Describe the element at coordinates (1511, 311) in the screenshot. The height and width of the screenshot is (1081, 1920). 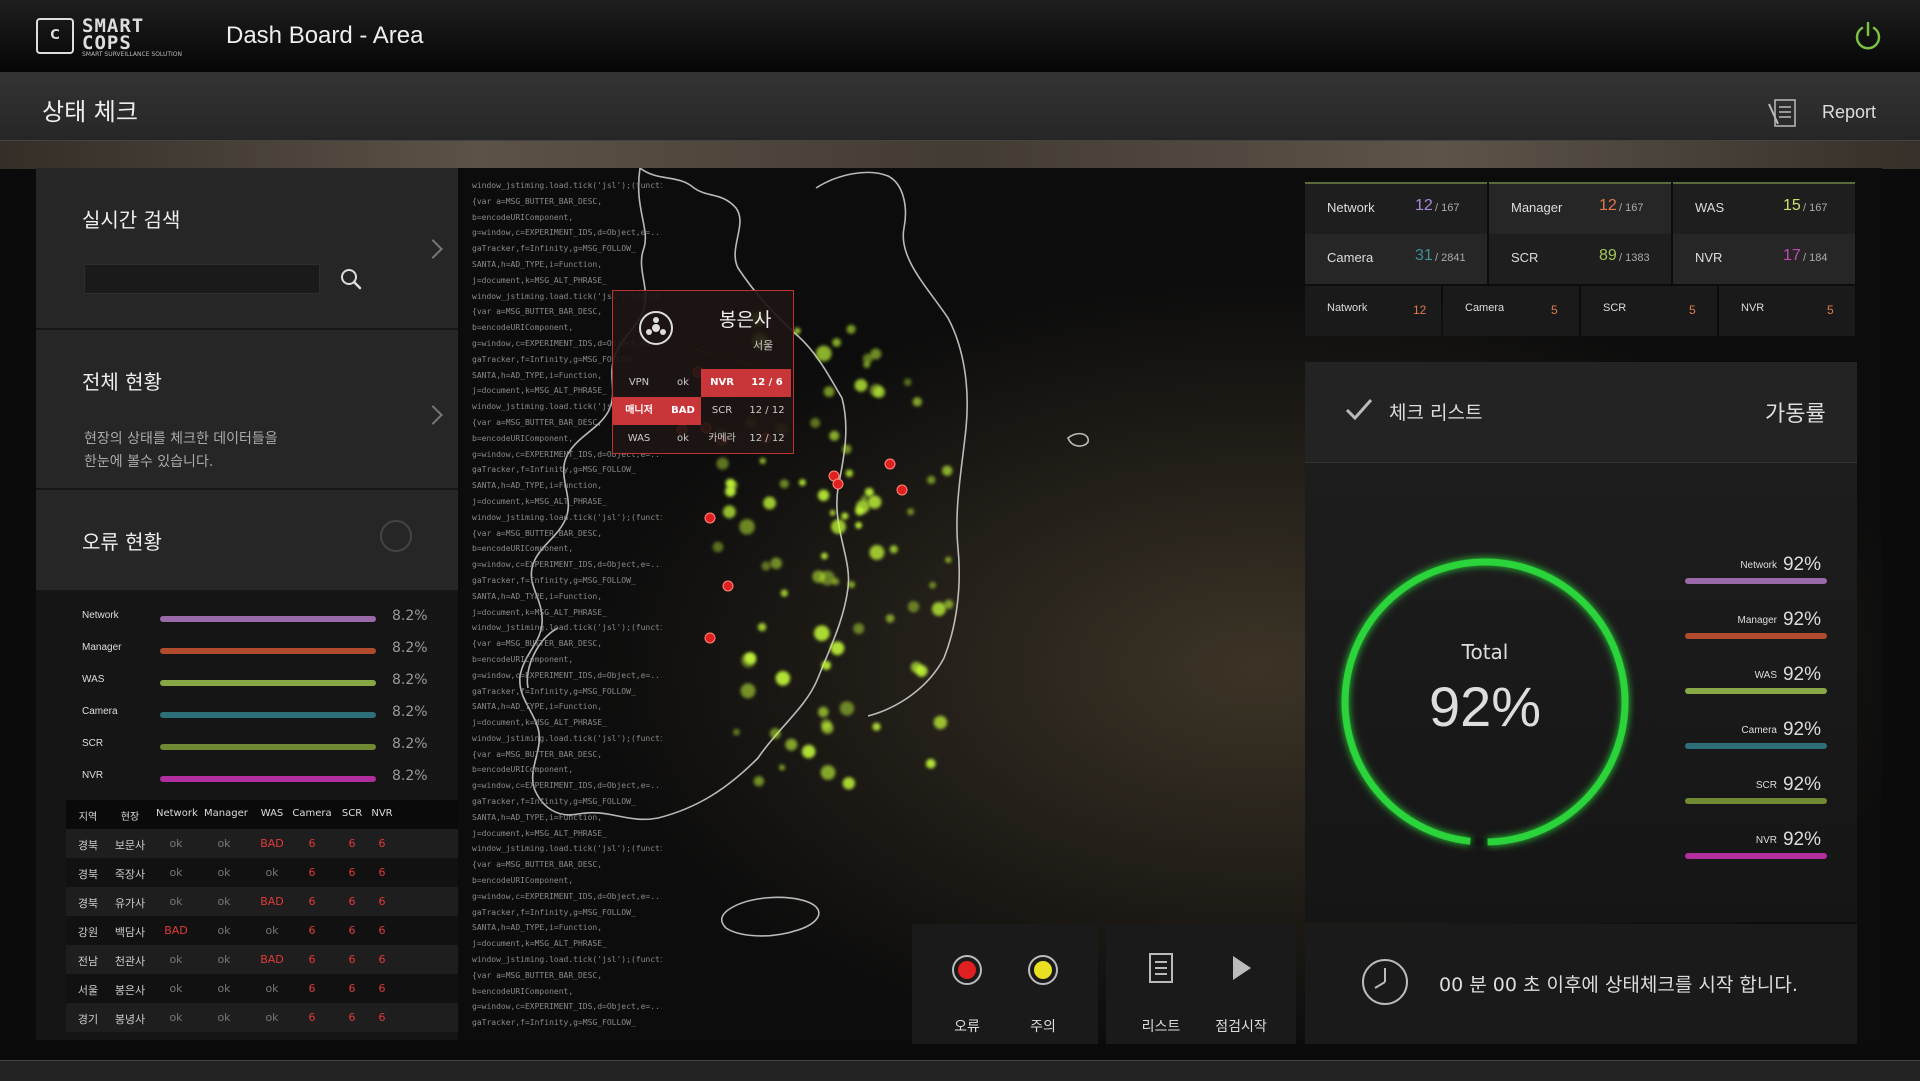
I see `status-count-cell: Camera 5` at that location.